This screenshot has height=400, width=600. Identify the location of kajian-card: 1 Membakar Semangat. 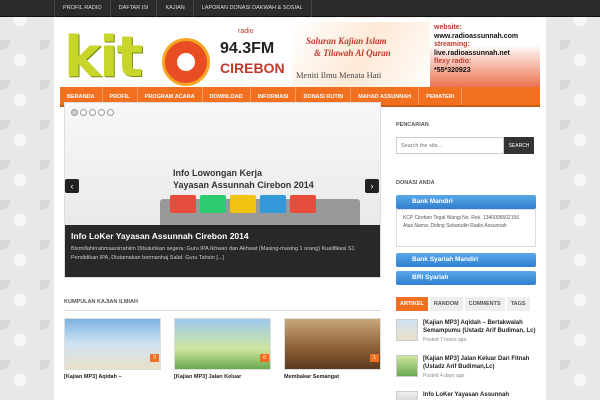
(332, 350).